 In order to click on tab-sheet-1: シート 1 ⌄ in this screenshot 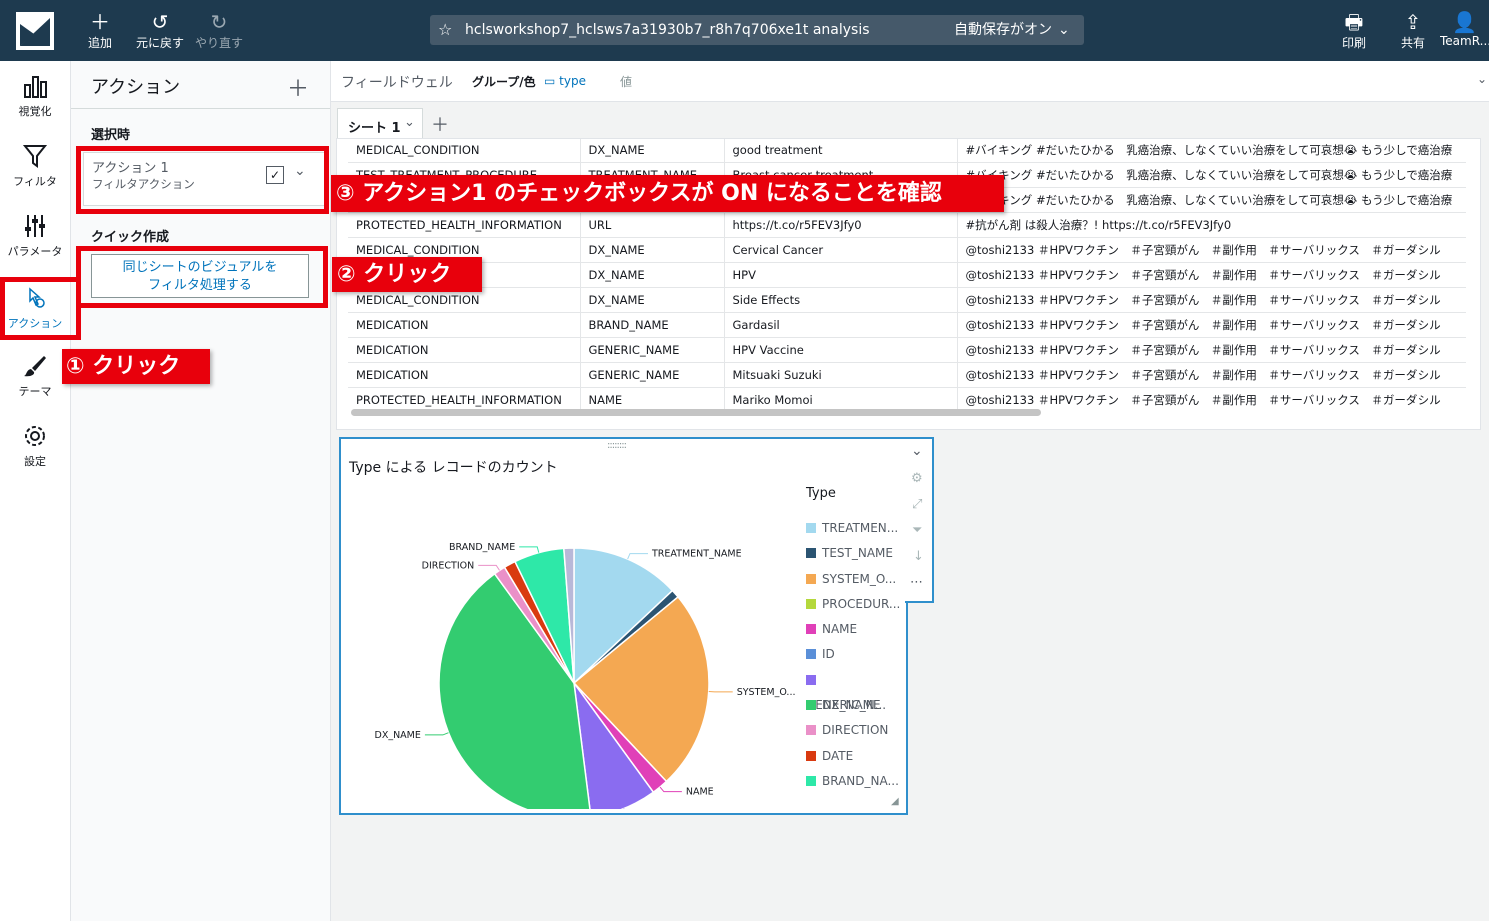, I will do `click(380, 123)`.